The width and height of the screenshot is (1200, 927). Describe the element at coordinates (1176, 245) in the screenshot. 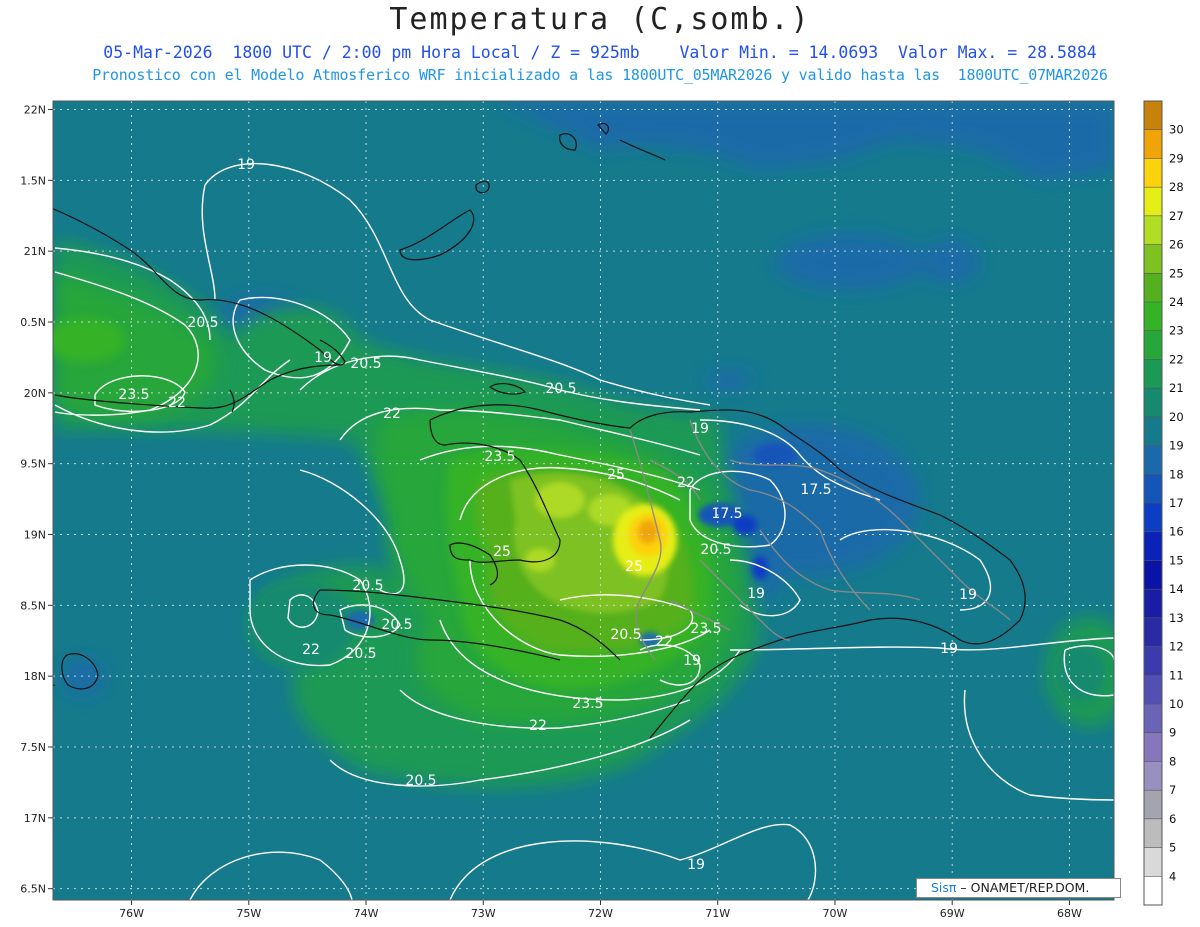

I see `colorbar-label: 26` at that location.